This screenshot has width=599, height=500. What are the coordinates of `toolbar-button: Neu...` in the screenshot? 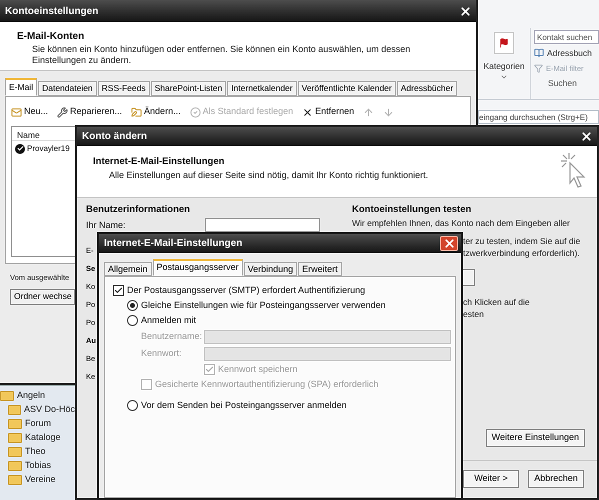 It's located at (29, 112).